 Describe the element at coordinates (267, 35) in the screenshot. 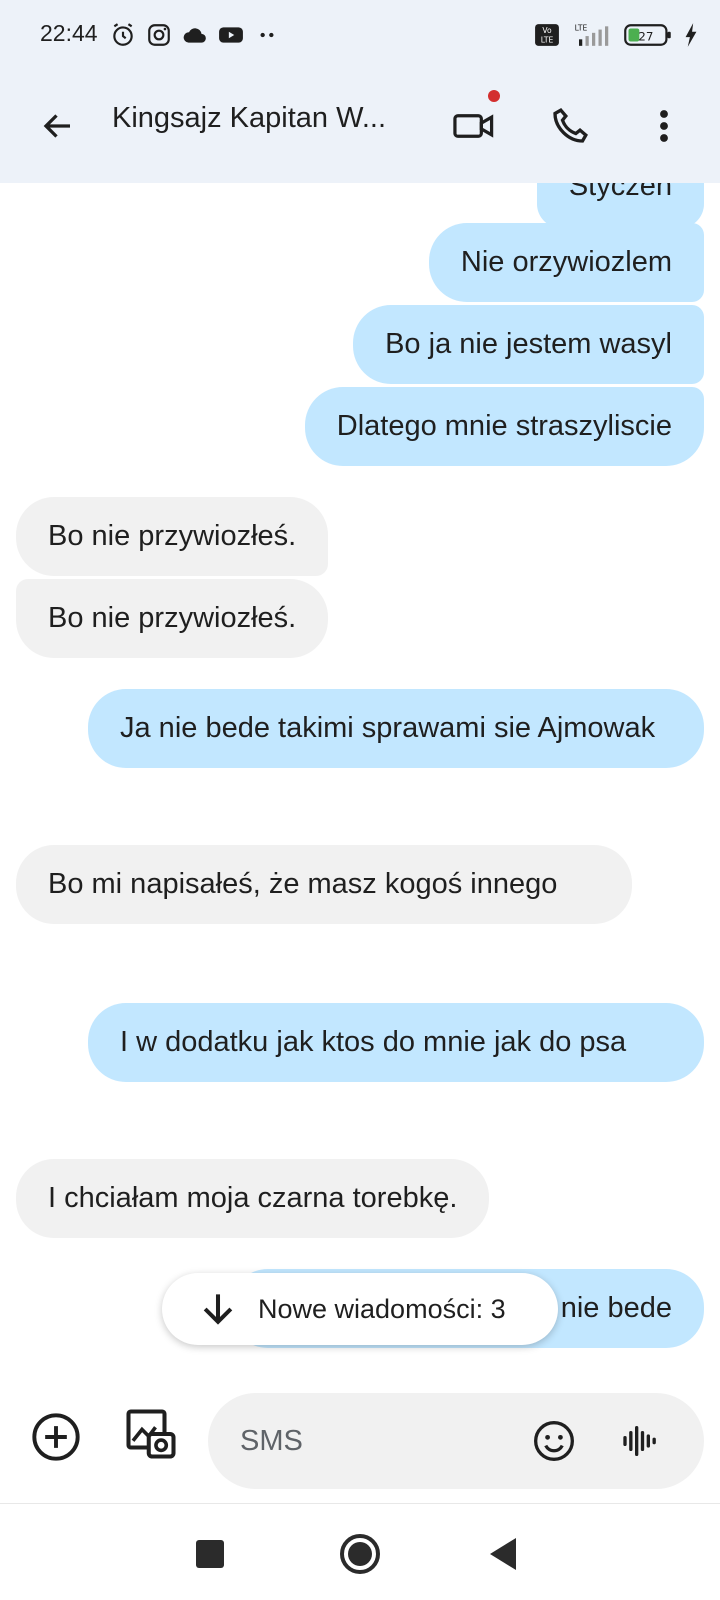

I see `more-dots-icon` at that location.